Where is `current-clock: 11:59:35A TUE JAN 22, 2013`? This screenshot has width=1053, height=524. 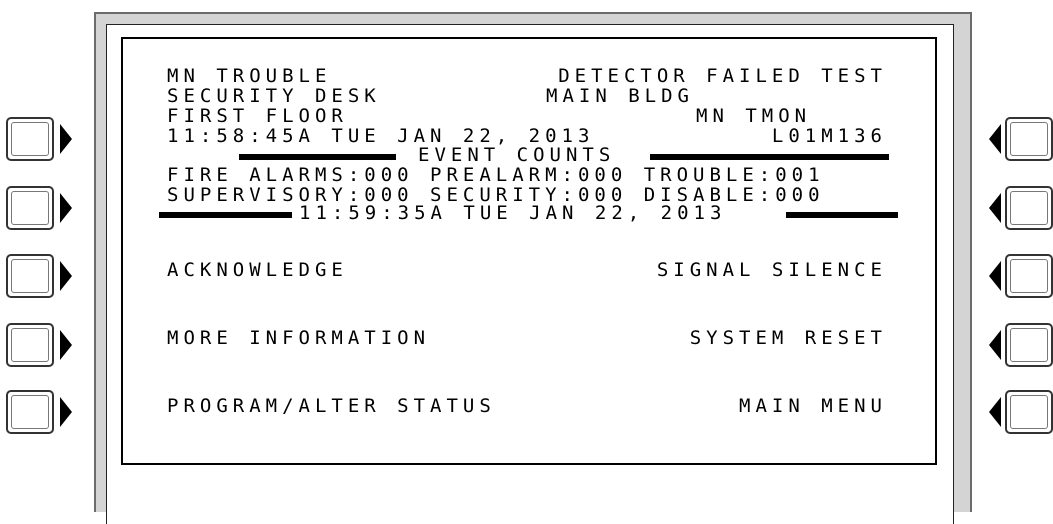 current-clock: 11:59:35A TUE JAN 22, 2013 is located at coordinates (513, 213).